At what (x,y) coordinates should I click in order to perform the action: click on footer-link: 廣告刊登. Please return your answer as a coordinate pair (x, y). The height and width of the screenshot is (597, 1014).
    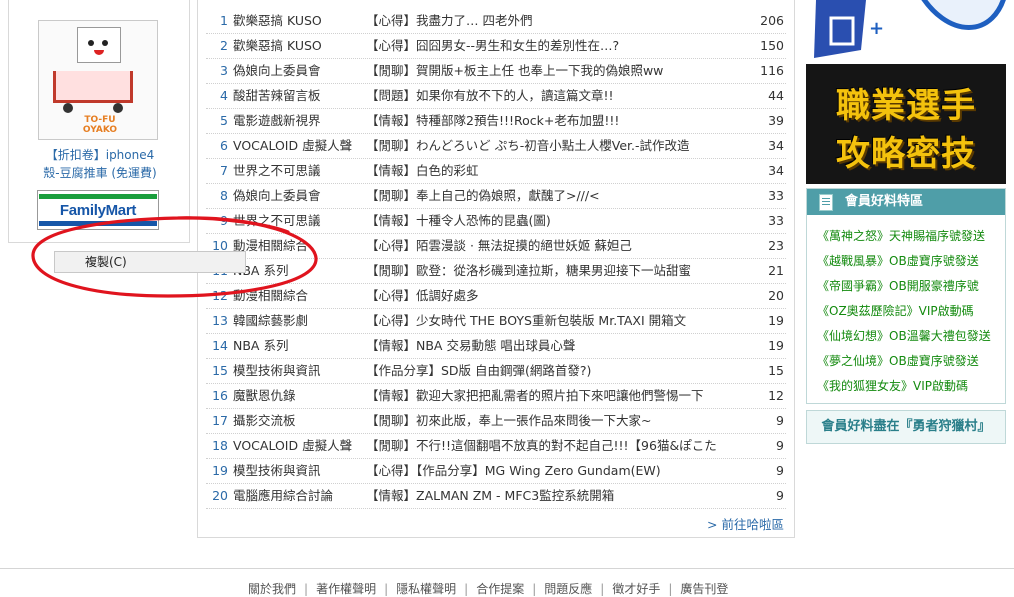
    Looking at the image, I should click on (704, 589).